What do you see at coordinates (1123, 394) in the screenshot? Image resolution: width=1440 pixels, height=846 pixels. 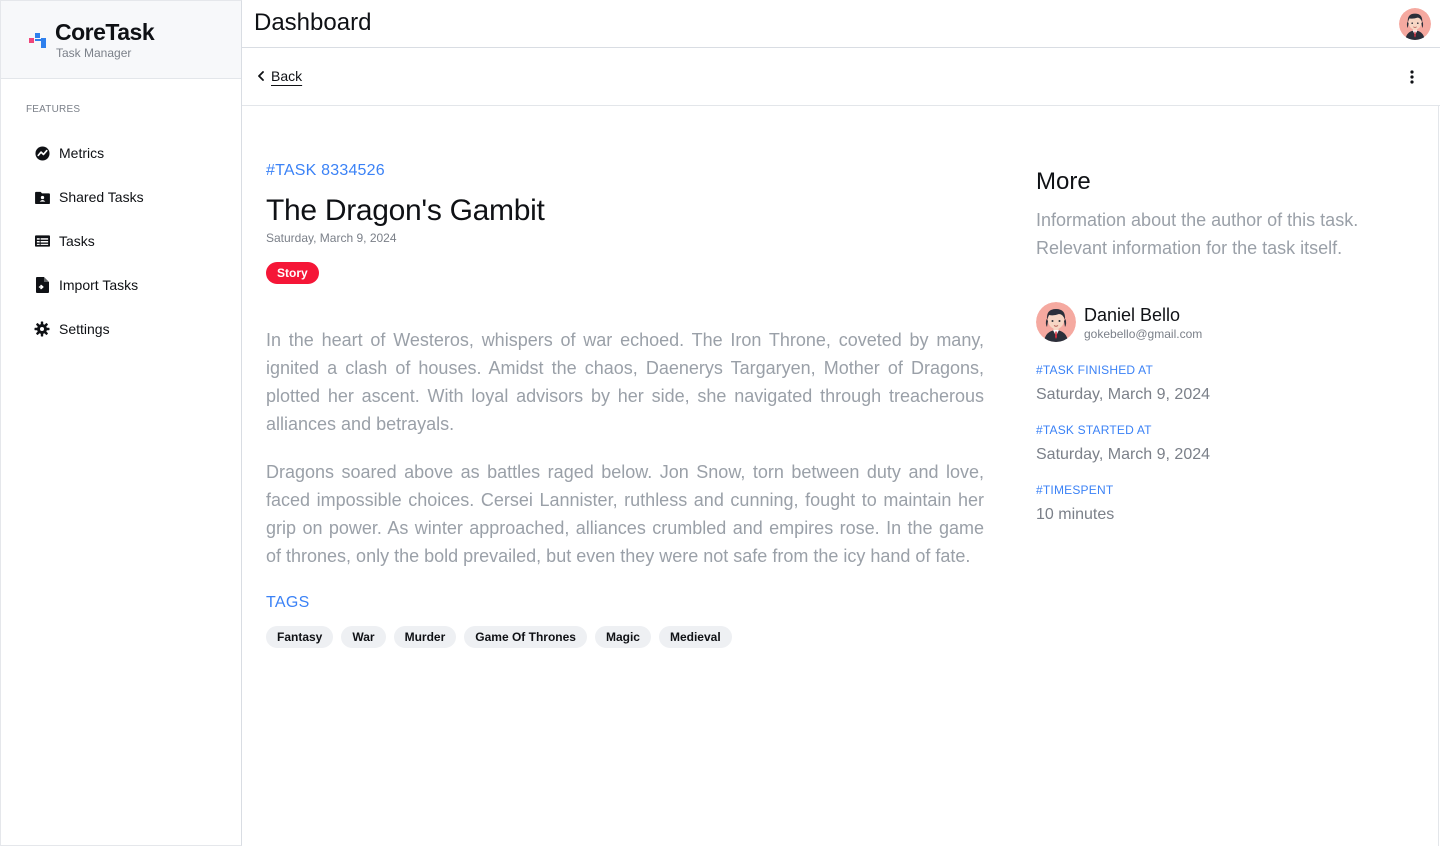 I see `finished-at-value: Saturday, March 9, 2024` at bounding box center [1123, 394].